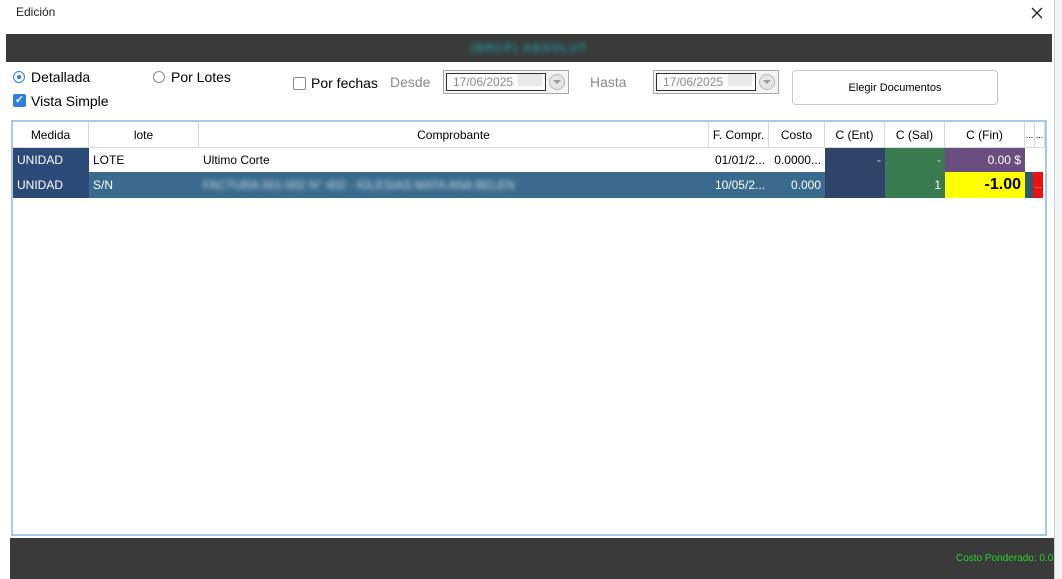 Image resolution: width=1062 pixels, height=579 pixels. What do you see at coordinates (144, 185) in the screenshot?
I see `table-row-2-lote: S/N` at bounding box center [144, 185].